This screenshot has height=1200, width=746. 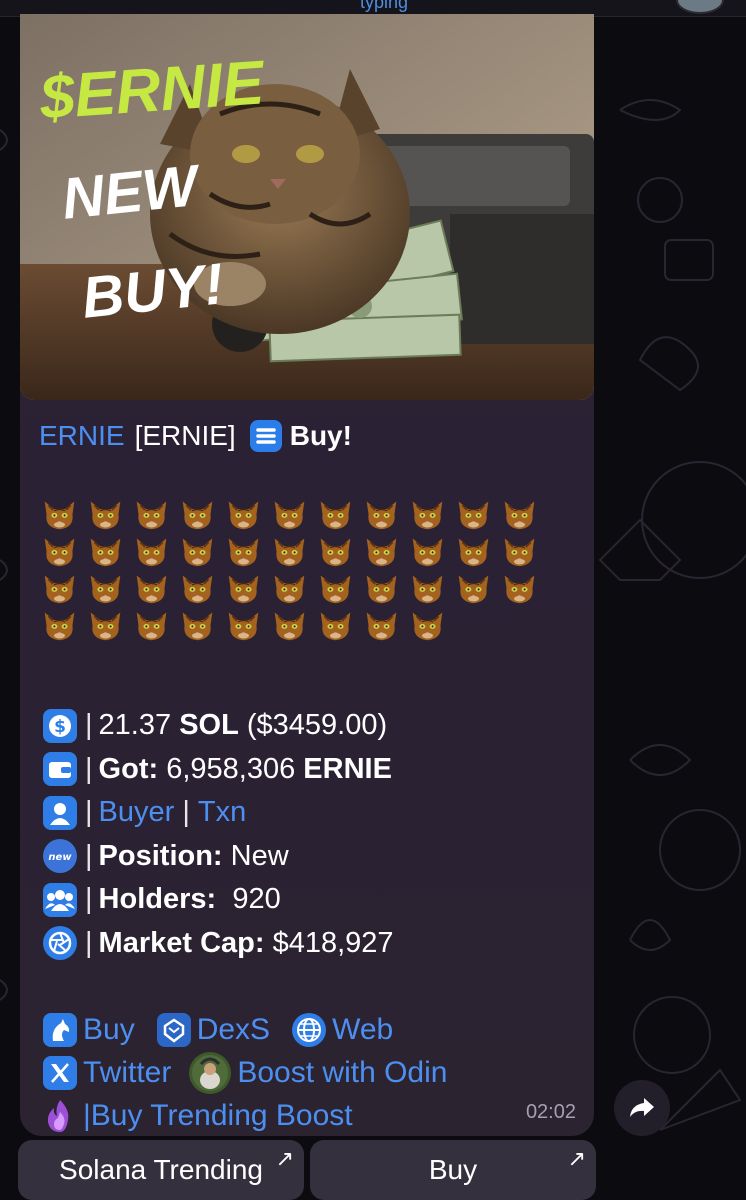 What do you see at coordinates (181, 942) in the screenshot?
I see `market-cap-label: Market Cap:` at bounding box center [181, 942].